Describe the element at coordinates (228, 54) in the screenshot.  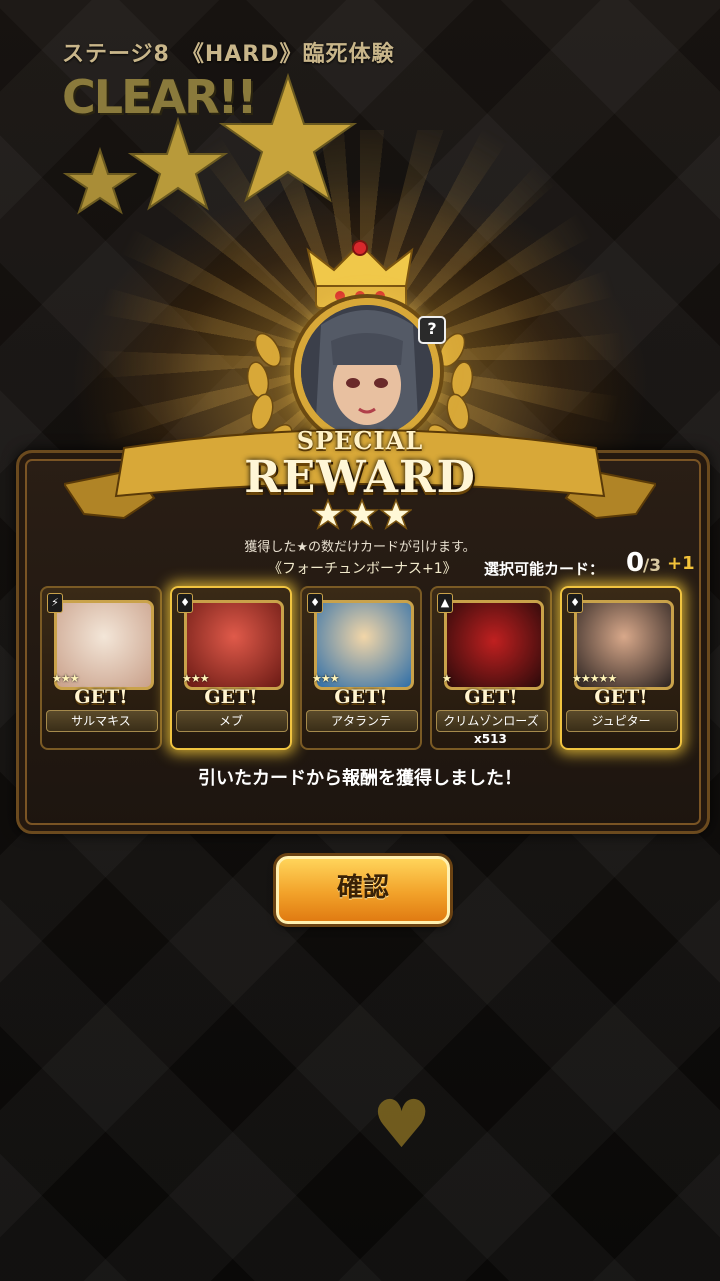
I see `stage-title: ステージ8 《HARD》臨死体験` at that location.